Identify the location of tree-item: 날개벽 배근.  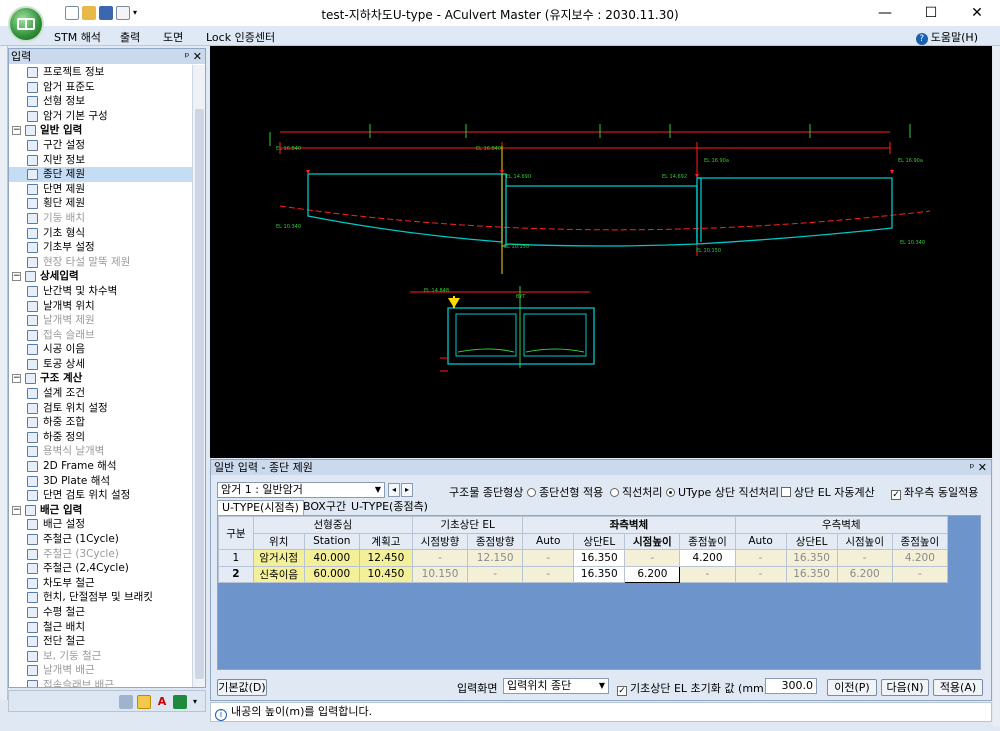
(101, 670).